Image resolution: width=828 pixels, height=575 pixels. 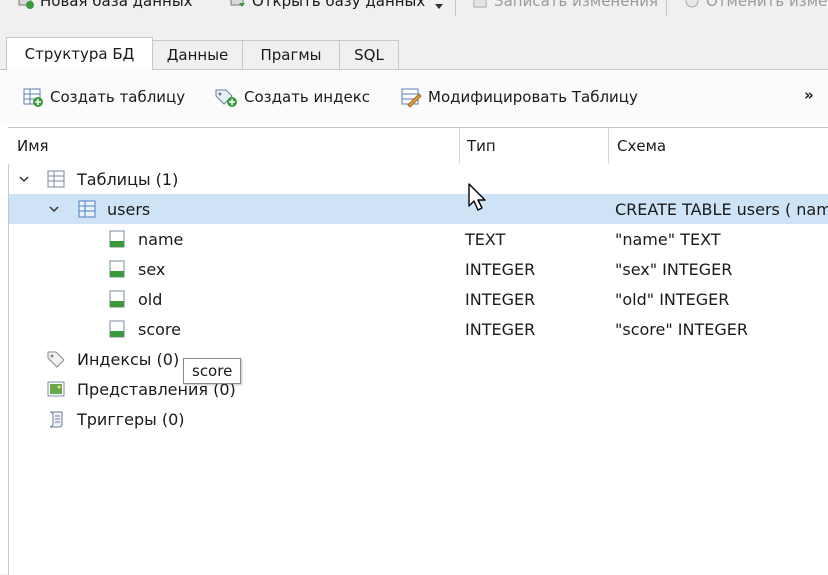 I want to click on tree-row-field: old INTEGER "old" INTEGER, so click(x=418, y=299).